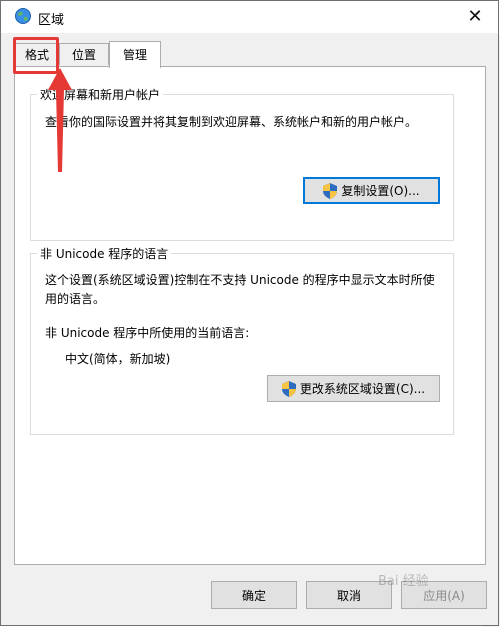 The image size is (500, 627). I want to click on unicode-description-line2: 用的语言。, so click(75, 299).